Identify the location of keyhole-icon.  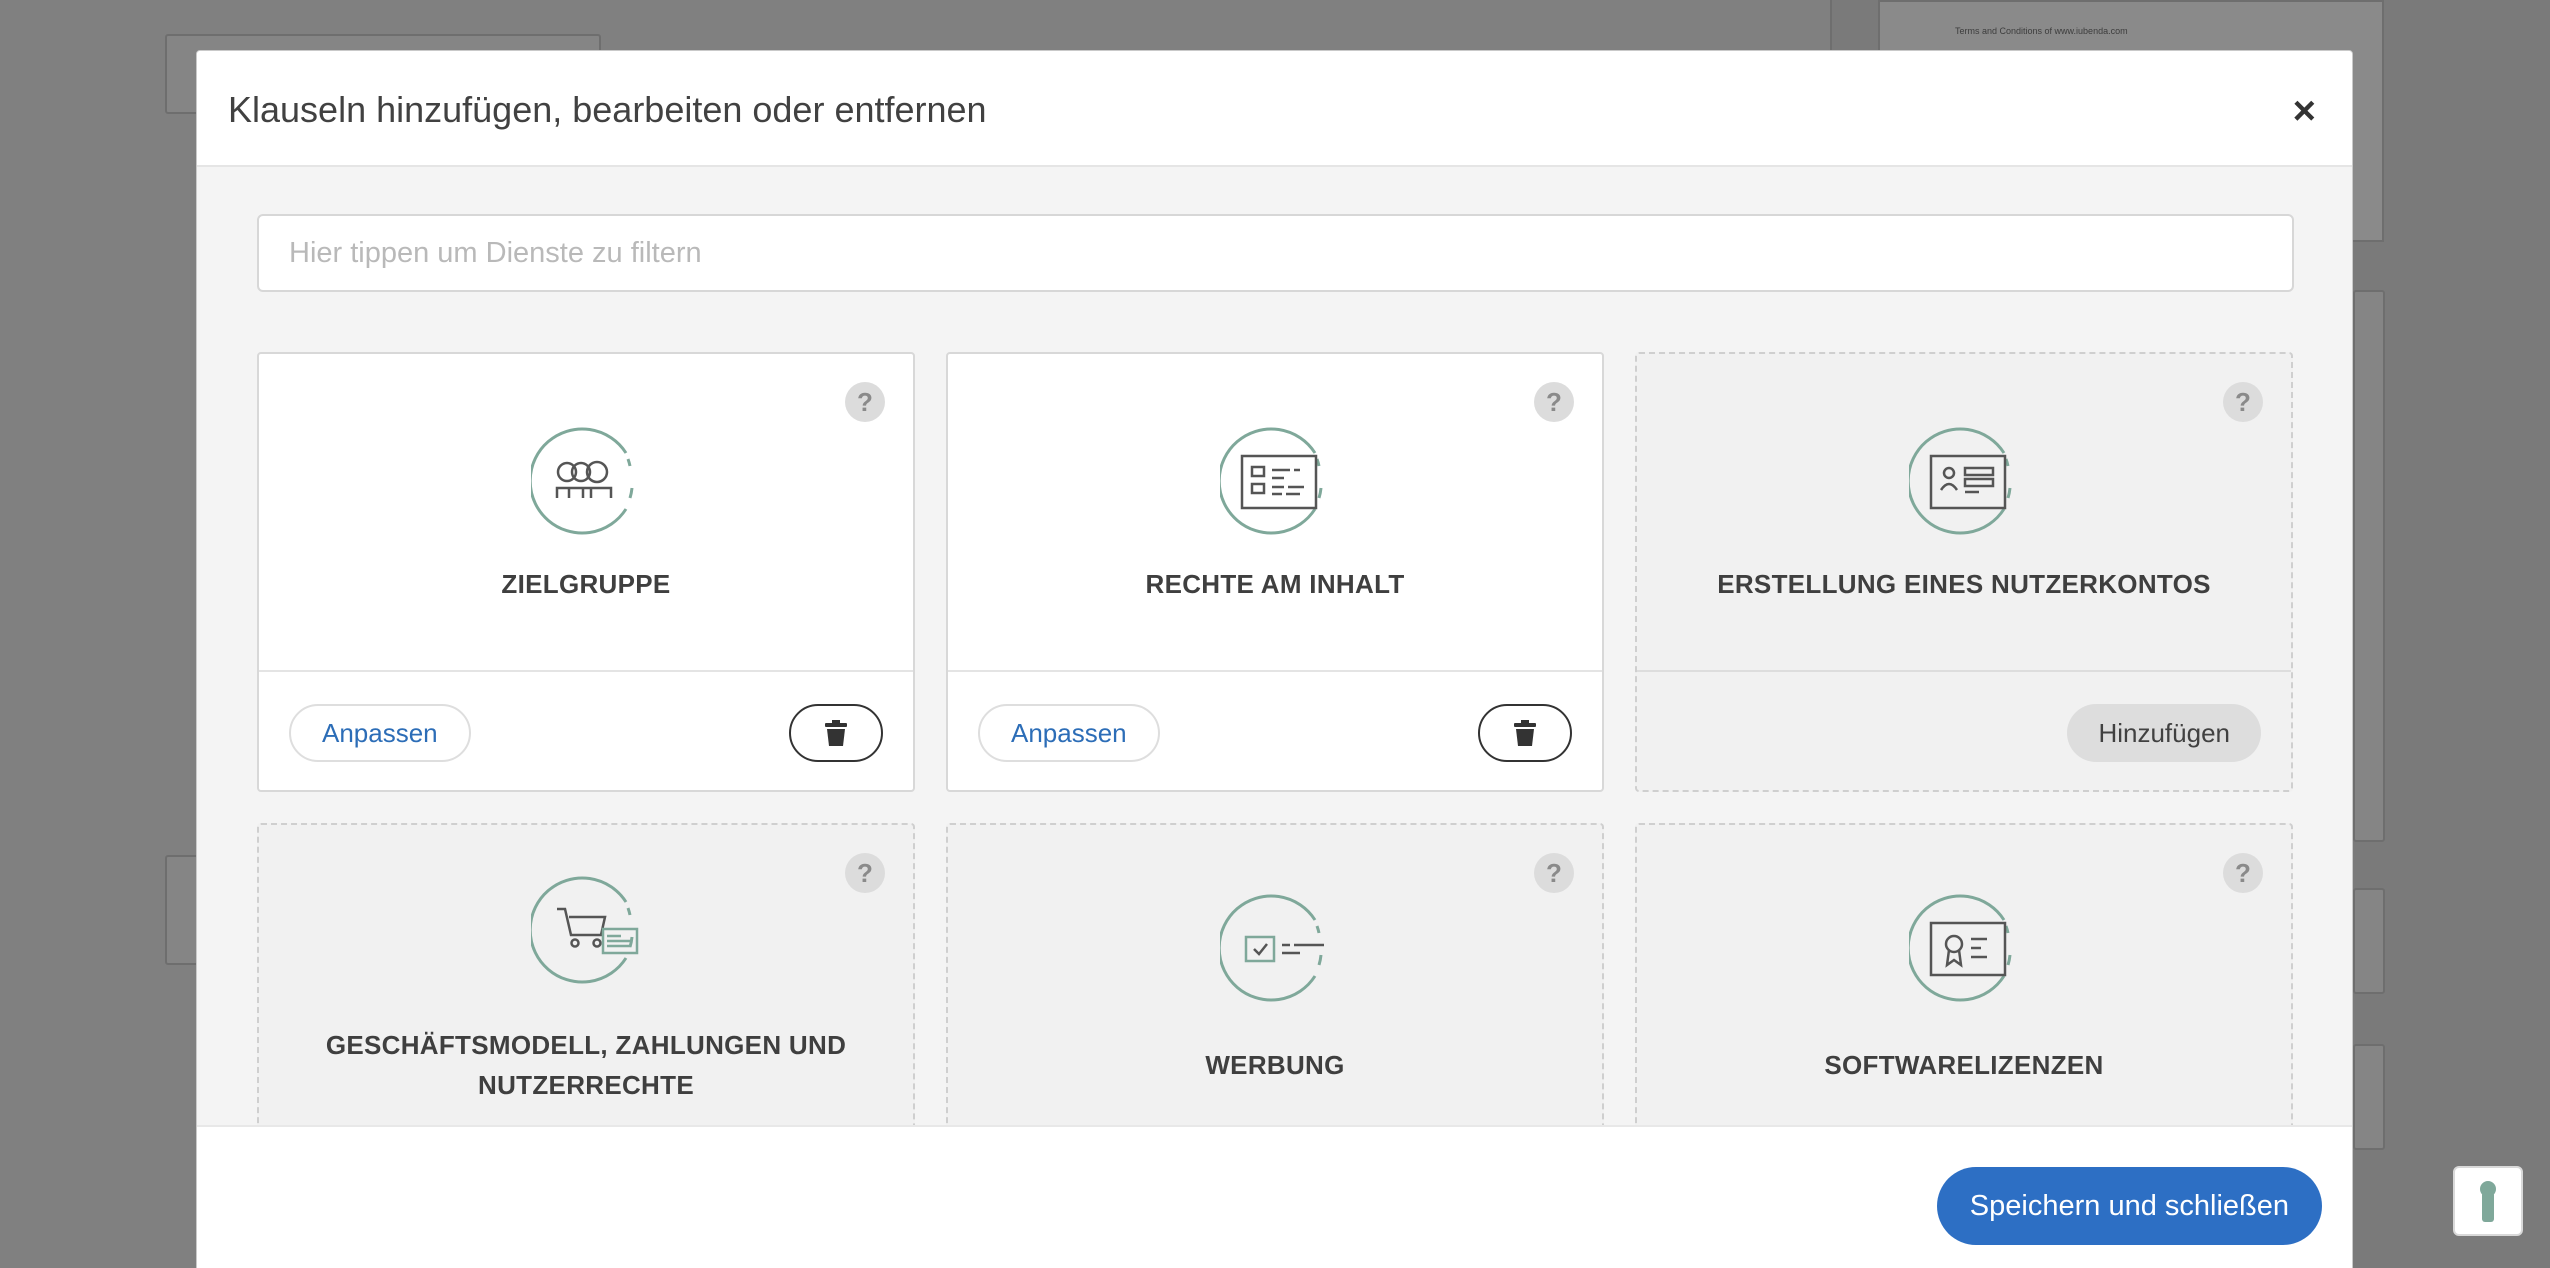
(2488, 1201).